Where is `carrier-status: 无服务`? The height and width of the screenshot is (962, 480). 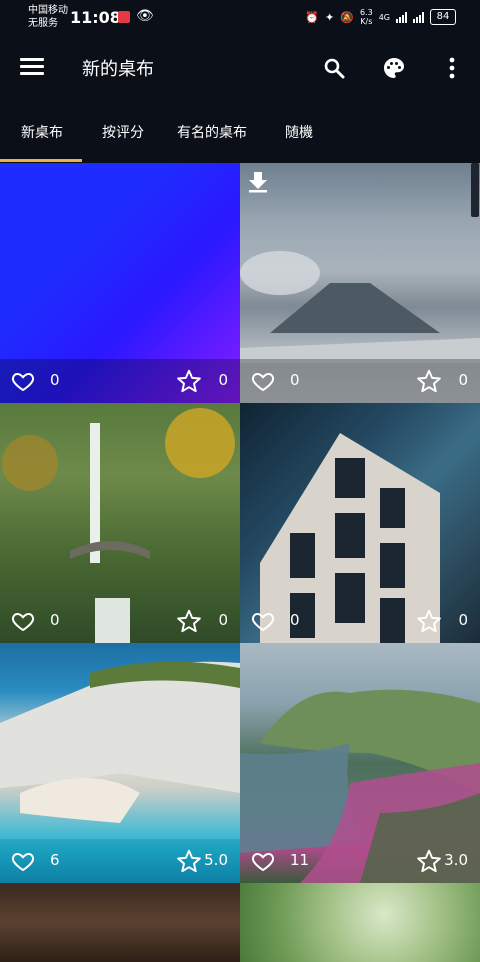
carrier-status: 无服务 is located at coordinates (43, 23).